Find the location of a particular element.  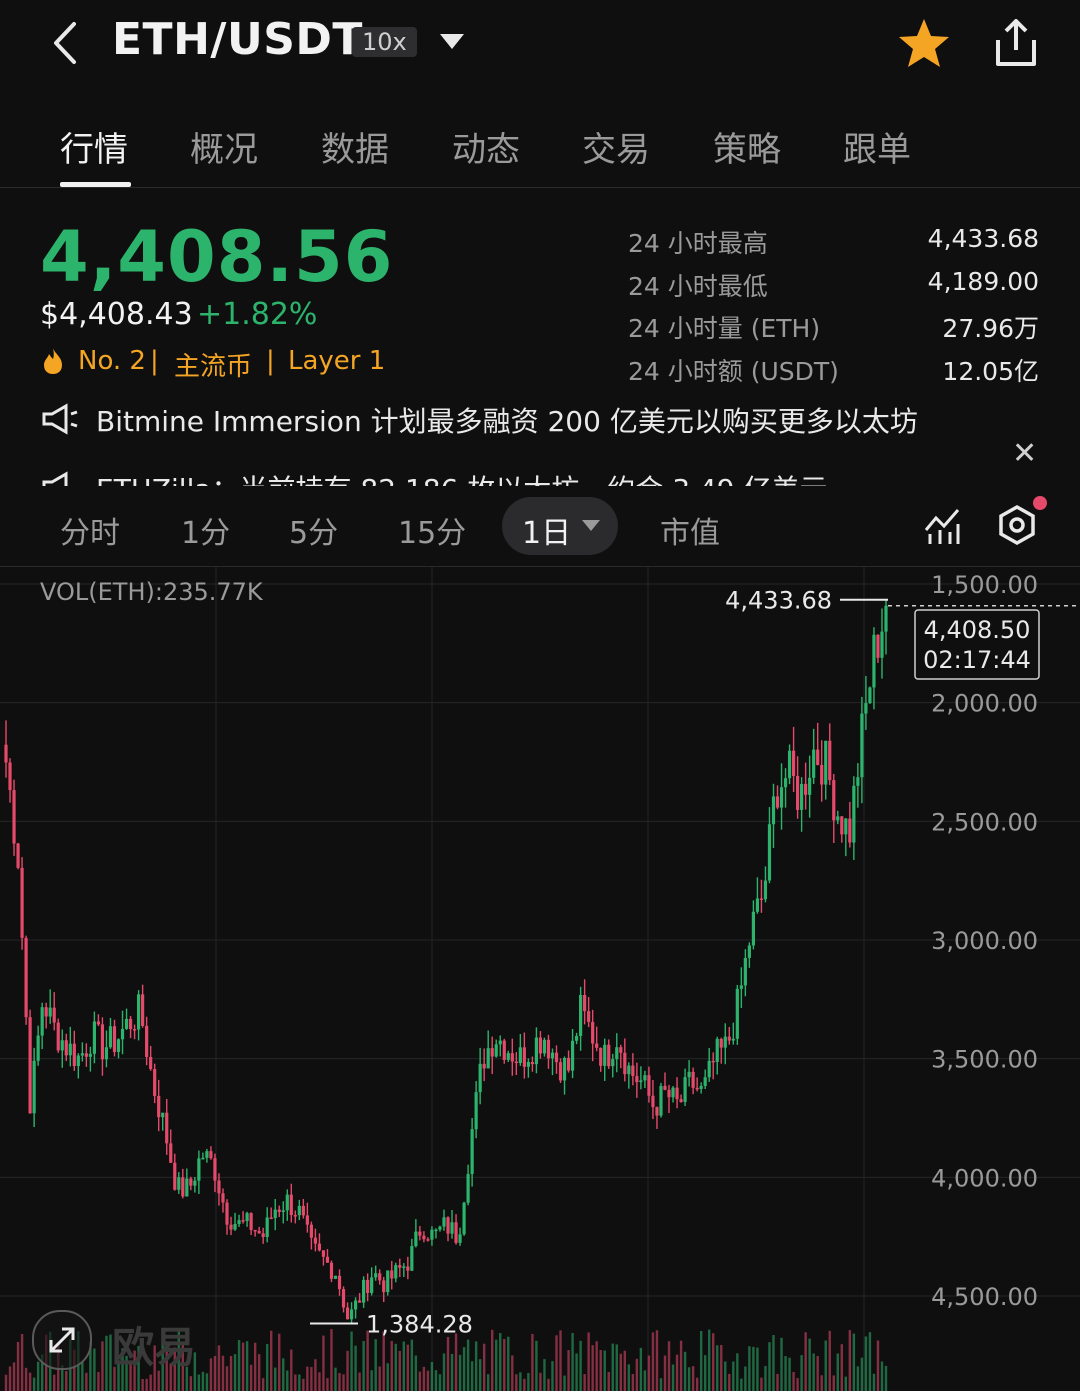

settings-icon is located at coordinates (1017, 525).